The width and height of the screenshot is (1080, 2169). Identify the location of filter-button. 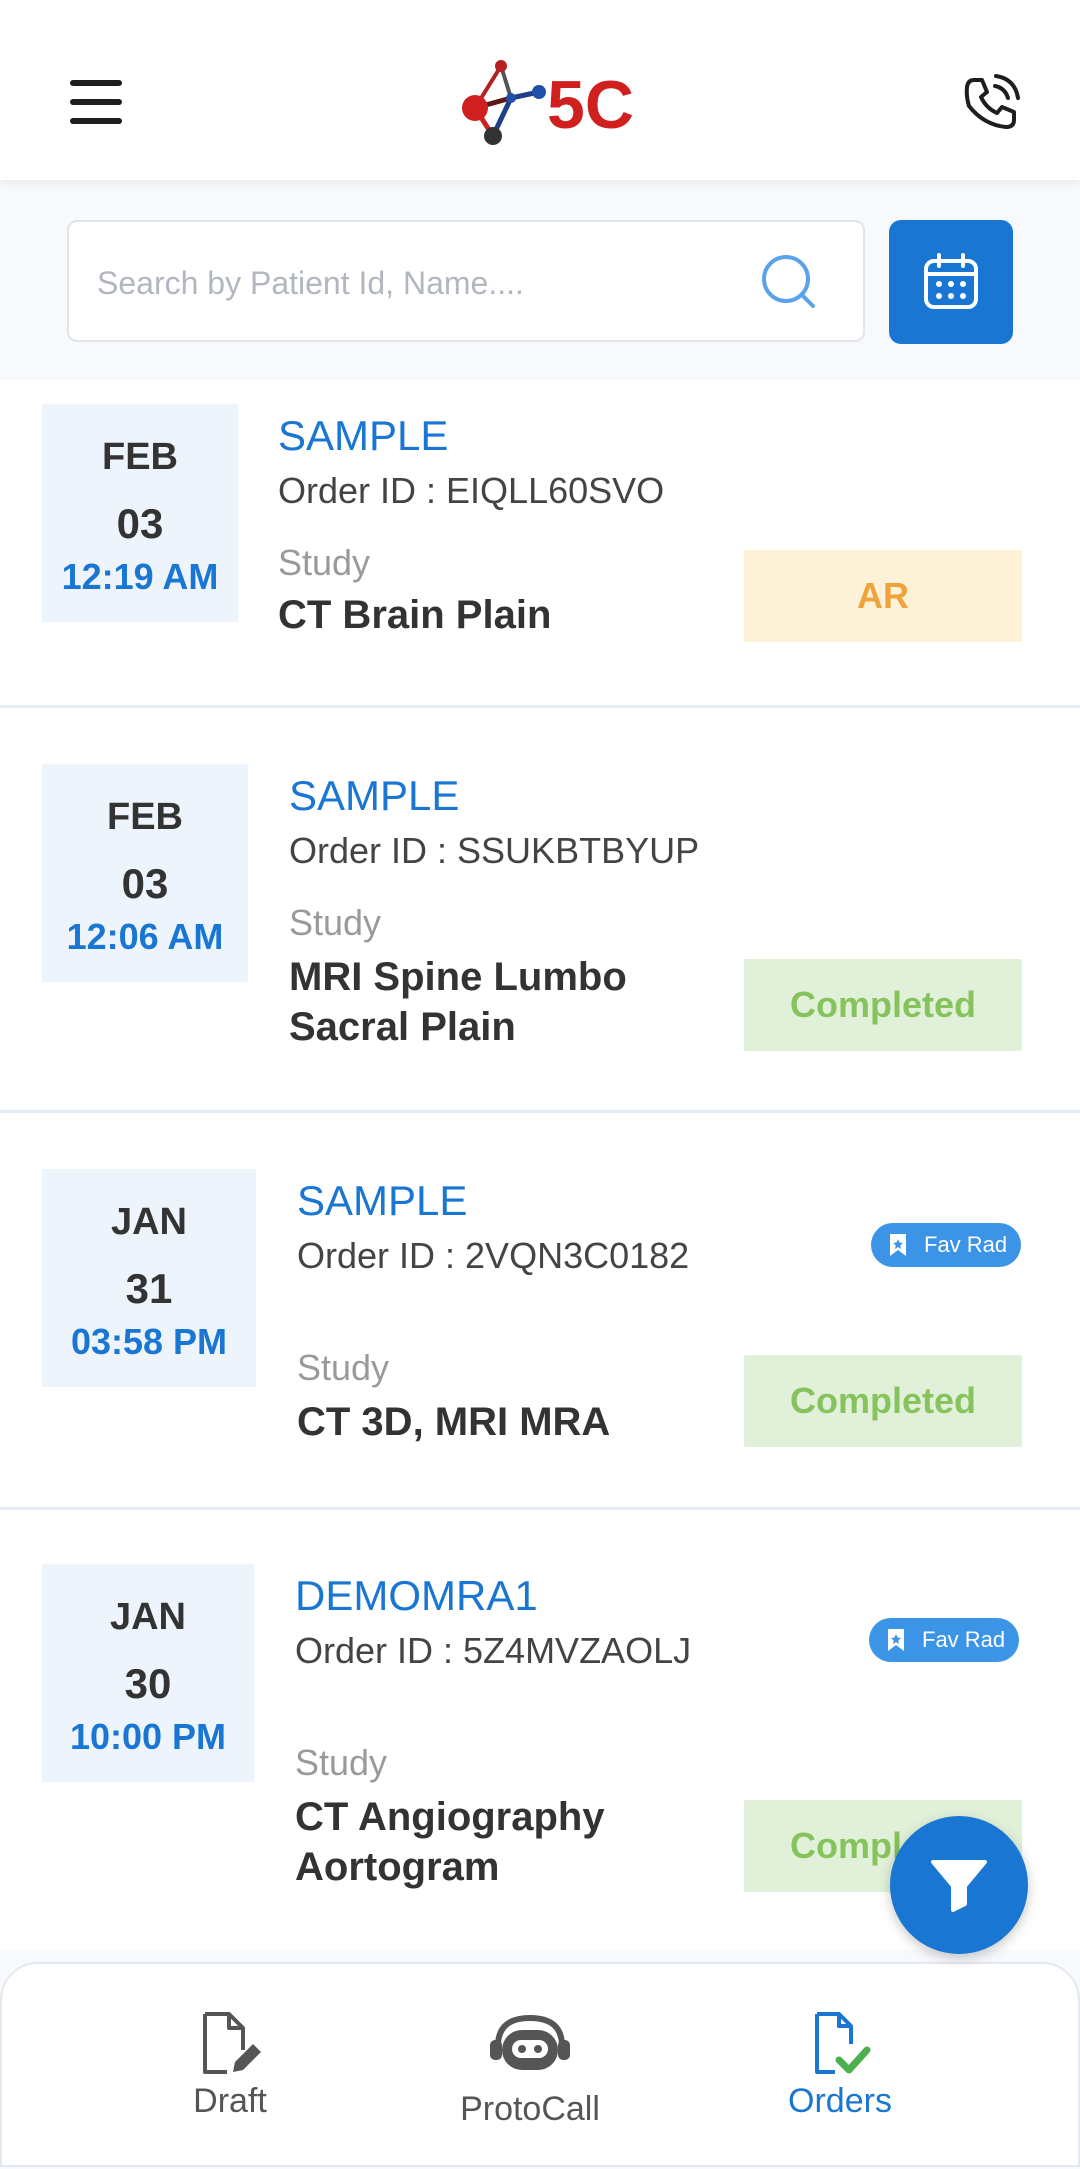
(959, 1885).